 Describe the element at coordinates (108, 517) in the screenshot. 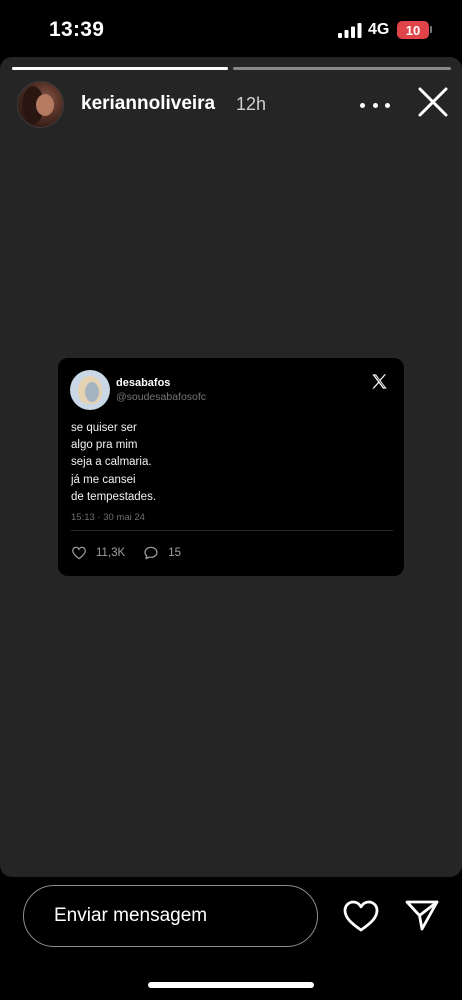

I see `tweet-timestamp: 15:13 · 30 mai 24` at that location.